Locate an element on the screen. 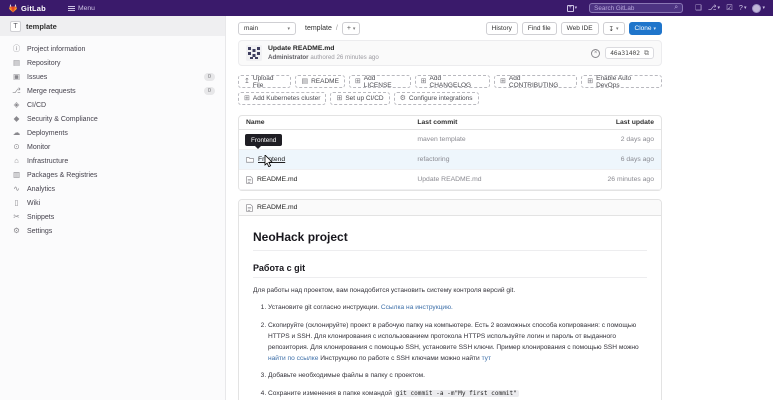  add-license-button: ⊞ Add LICENSE is located at coordinates (379, 81).